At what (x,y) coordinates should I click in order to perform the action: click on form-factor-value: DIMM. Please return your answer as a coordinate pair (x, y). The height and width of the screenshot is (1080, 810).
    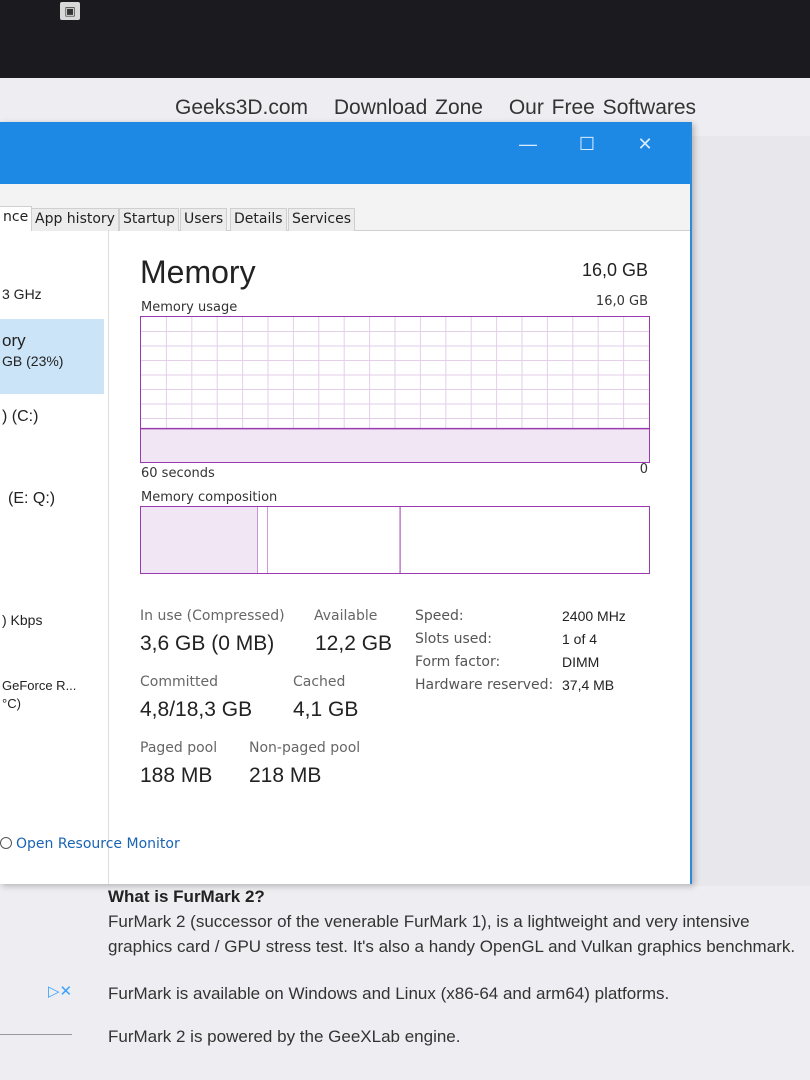
    Looking at the image, I should click on (581, 662).